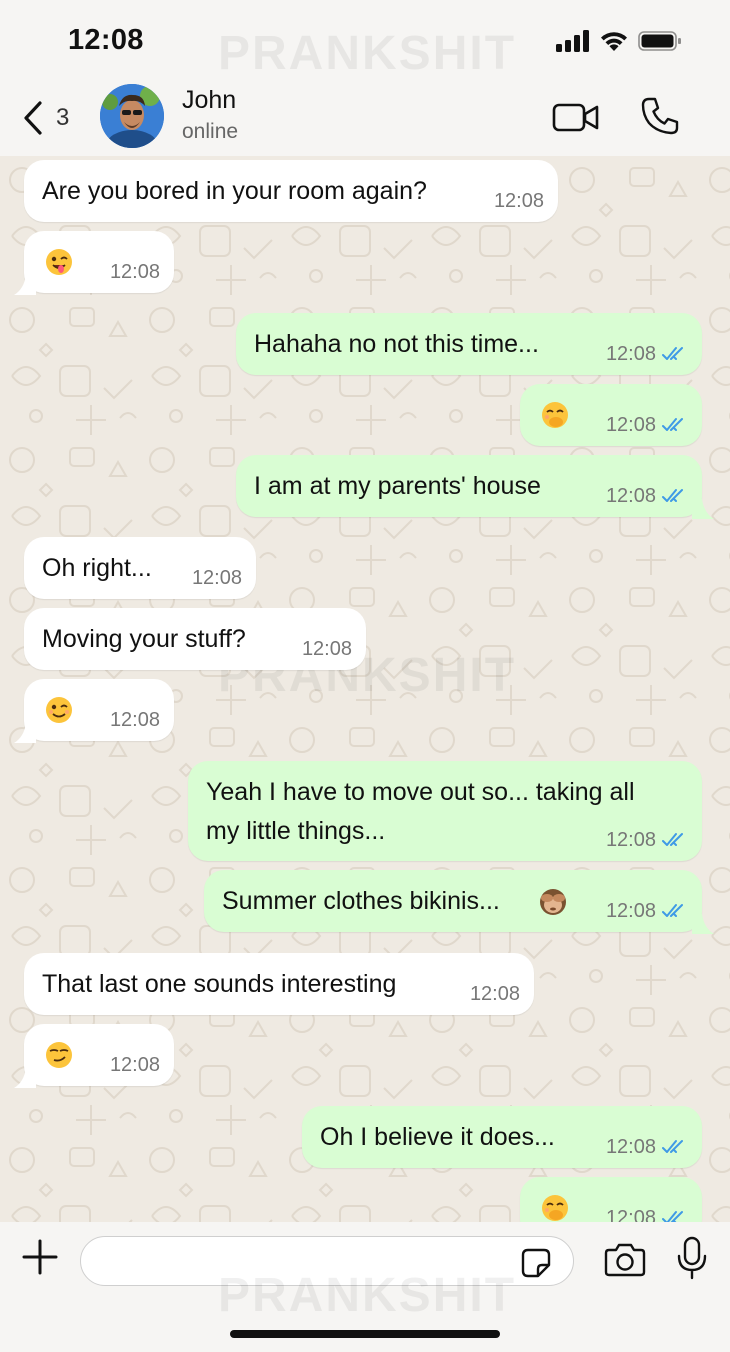 The image size is (730, 1352). I want to click on plus-icon, so click(40, 1257).